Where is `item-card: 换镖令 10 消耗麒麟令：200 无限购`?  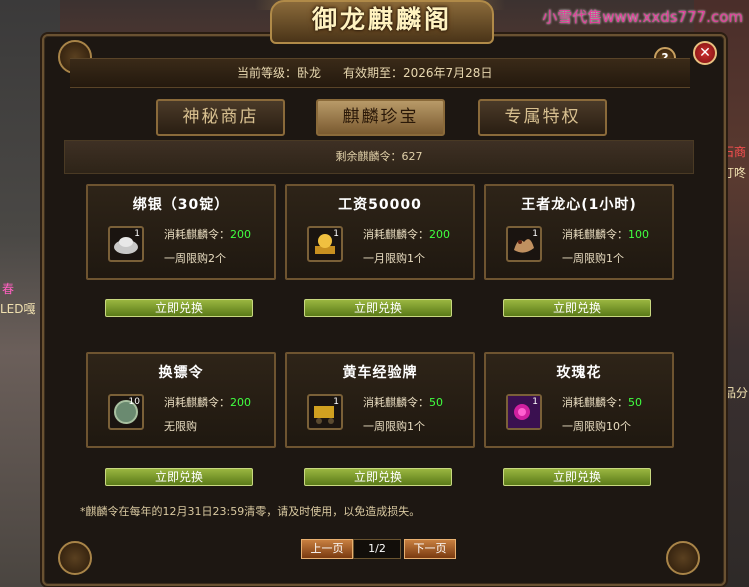
item-card: 换镖令 10 消耗麒麟令：200 无限购 is located at coordinates (181, 400).